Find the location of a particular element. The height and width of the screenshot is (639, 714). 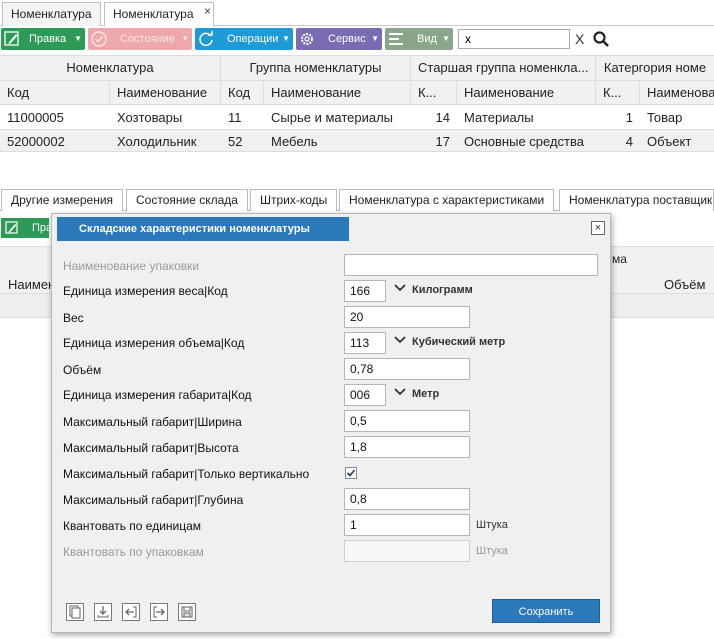

volume-label: Объём is located at coordinates (82, 370).